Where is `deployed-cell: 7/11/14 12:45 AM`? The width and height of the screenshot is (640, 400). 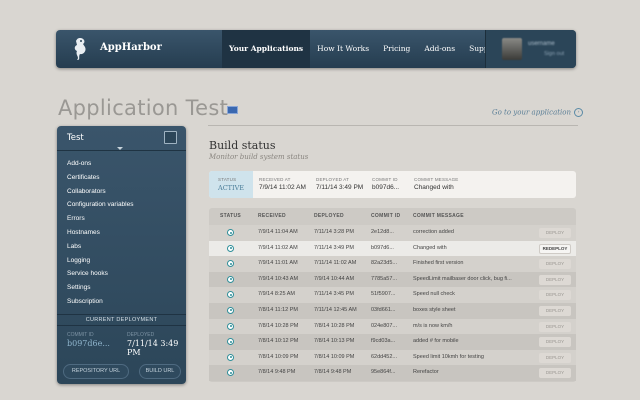 deployed-cell: 7/11/14 12:45 AM is located at coordinates (335, 309).